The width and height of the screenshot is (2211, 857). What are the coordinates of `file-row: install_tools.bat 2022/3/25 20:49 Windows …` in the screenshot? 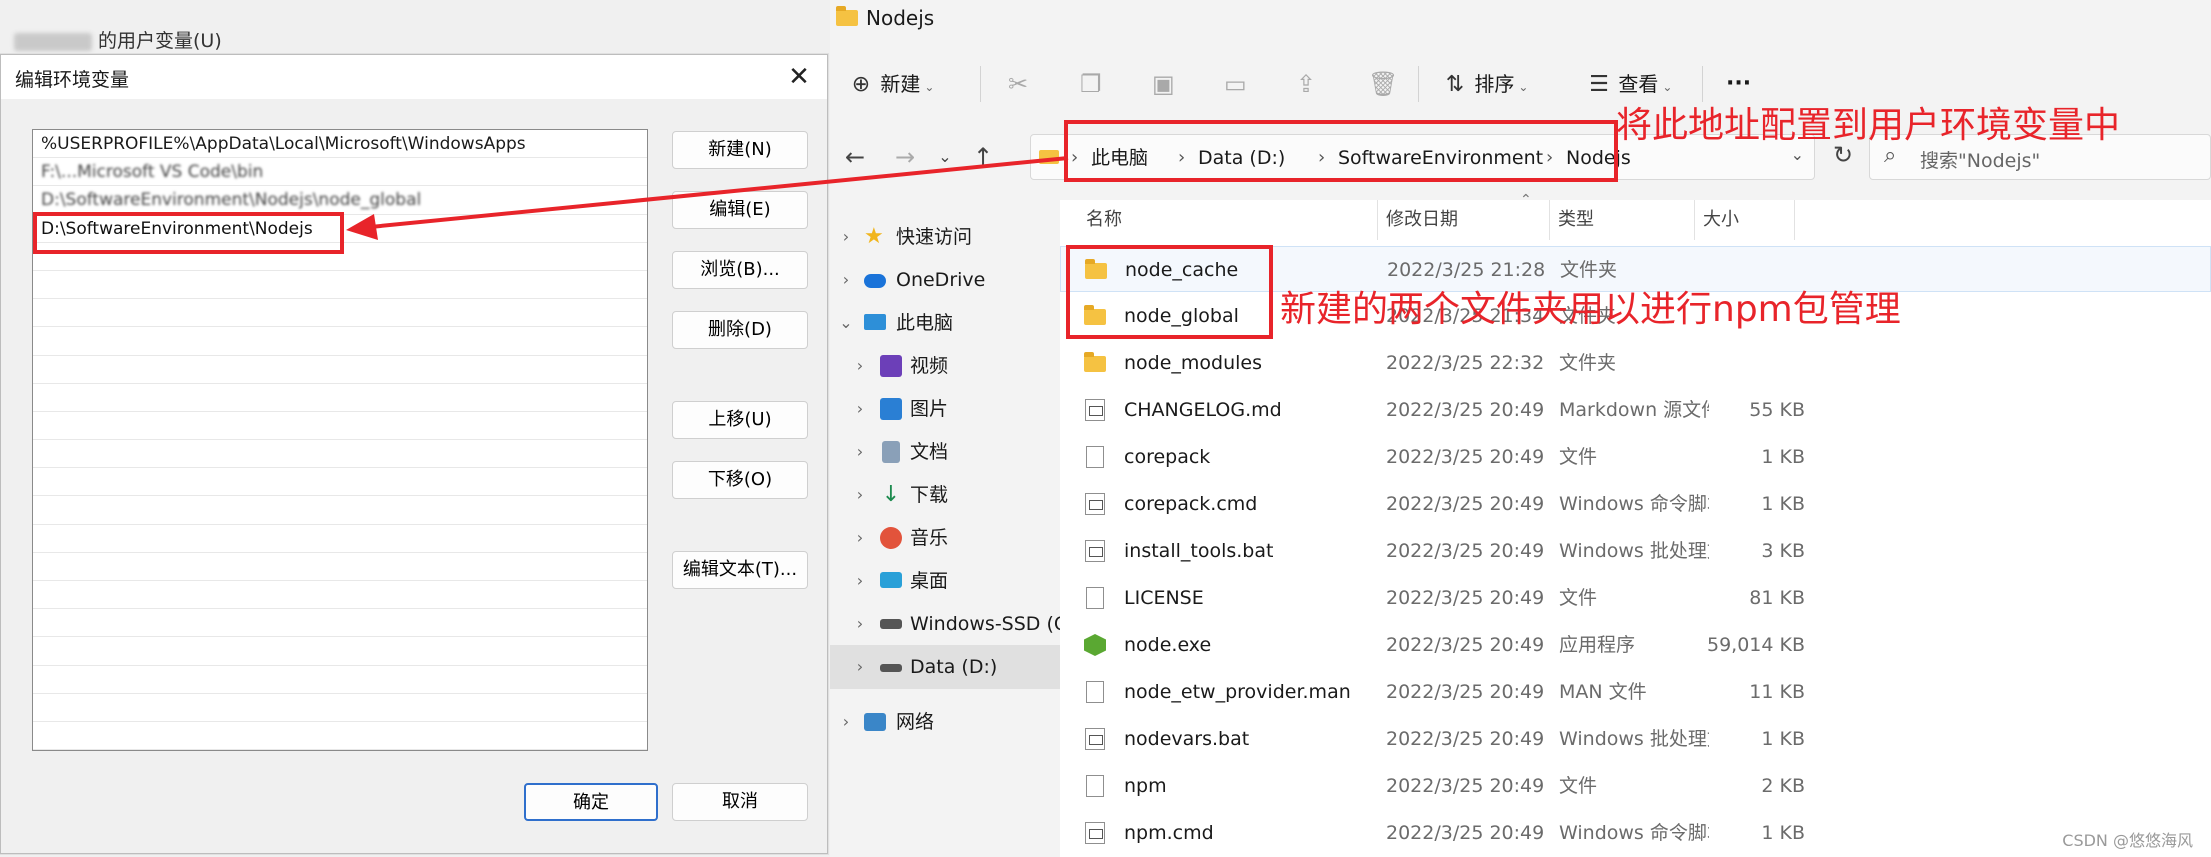 It's located at (1635, 551).